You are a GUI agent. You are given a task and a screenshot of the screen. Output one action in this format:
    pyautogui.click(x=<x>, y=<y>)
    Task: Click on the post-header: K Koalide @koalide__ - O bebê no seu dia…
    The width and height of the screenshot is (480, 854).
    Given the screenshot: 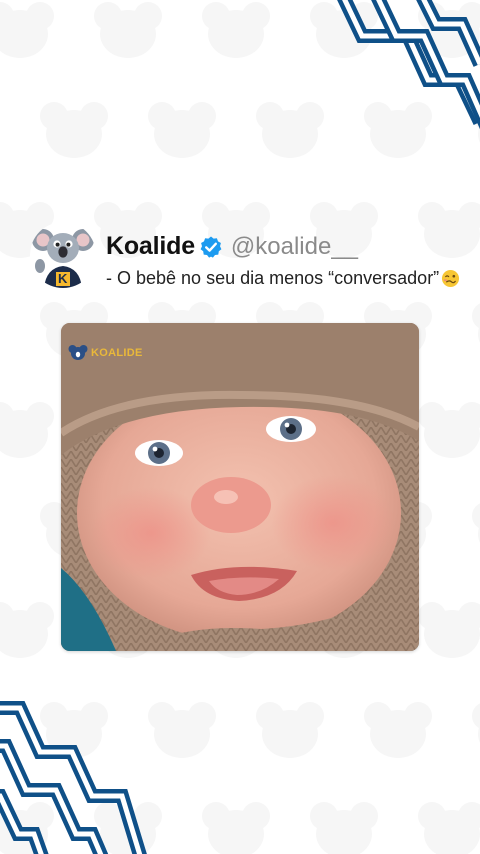 What is the action you would take?
    pyautogui.click(x=245, y=258)
    